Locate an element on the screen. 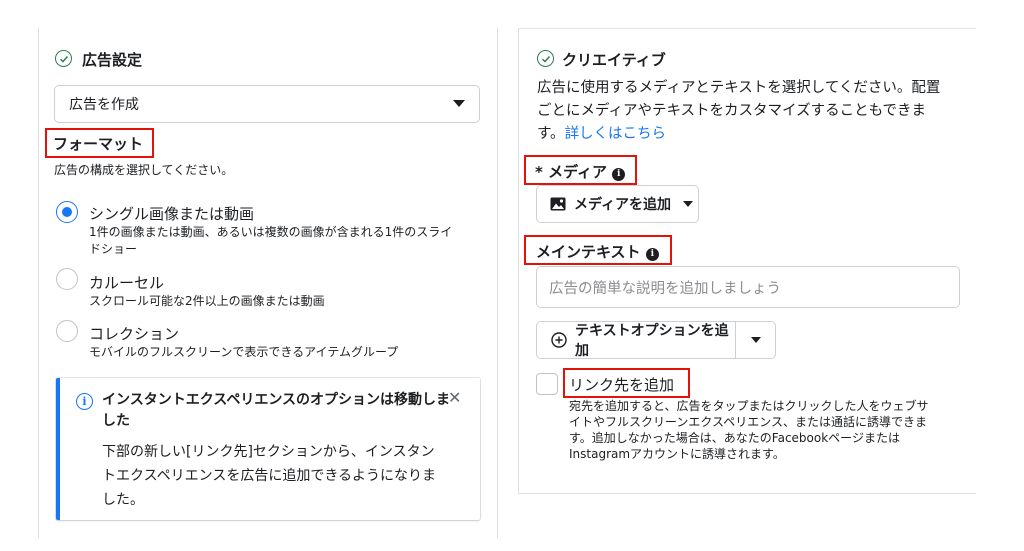  option-description: スクロール可能な2件以上の画像または動画 is located at coordinates (207, 301).